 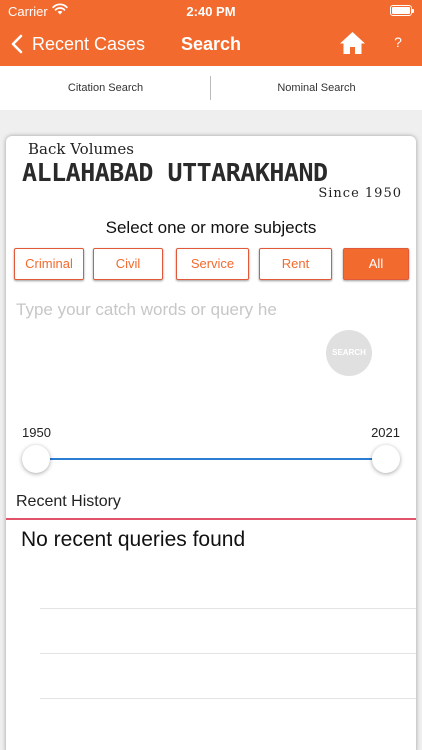 I want to click on subject-chips: Criminal Civil Service Rent All, so click(x=211, y=265).